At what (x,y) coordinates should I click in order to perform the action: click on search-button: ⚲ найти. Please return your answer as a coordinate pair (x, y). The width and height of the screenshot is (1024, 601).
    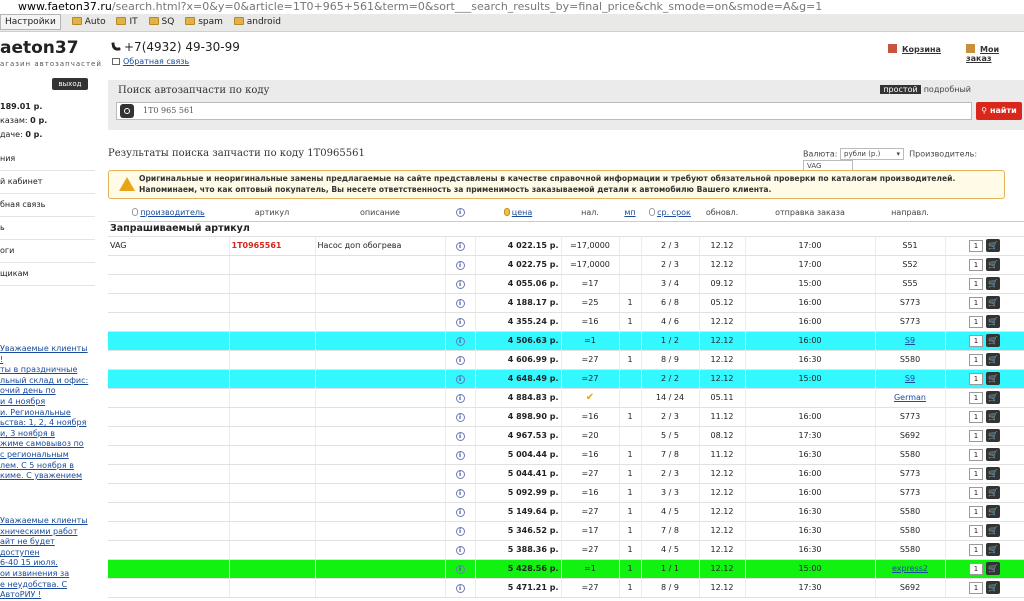
    Looking at the image, I should click on (999, 111).